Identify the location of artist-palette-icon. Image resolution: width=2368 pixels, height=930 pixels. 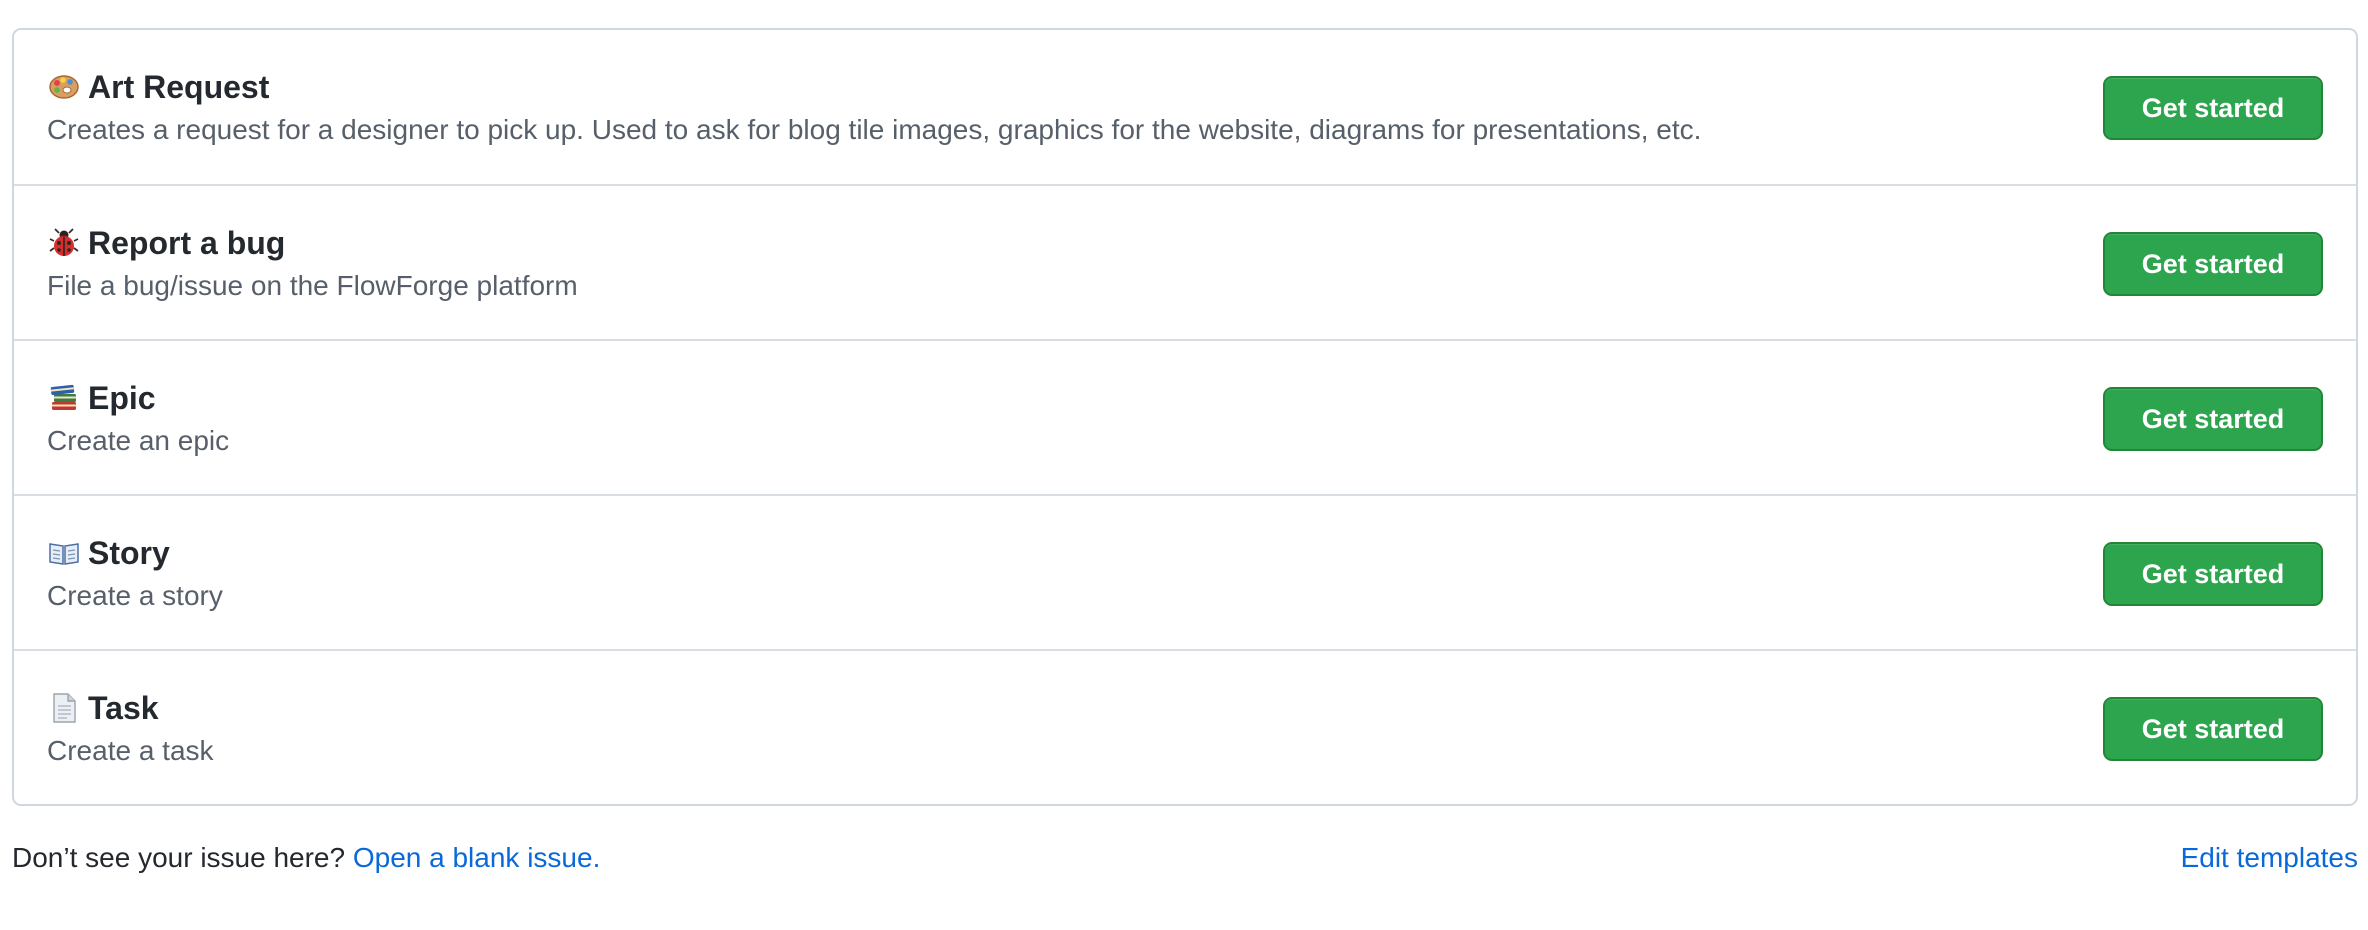
(63, 87).